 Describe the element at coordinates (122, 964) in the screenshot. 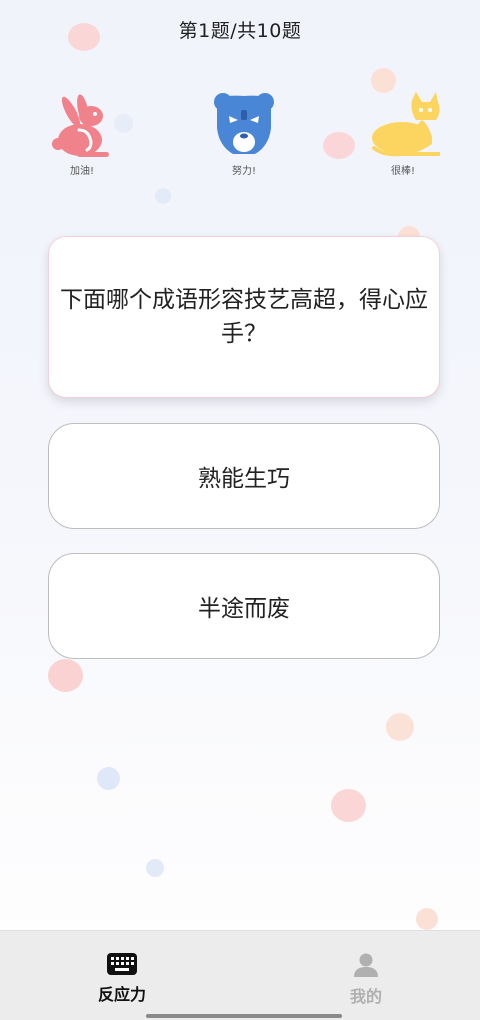

I see `keyboard-icon` at that location.